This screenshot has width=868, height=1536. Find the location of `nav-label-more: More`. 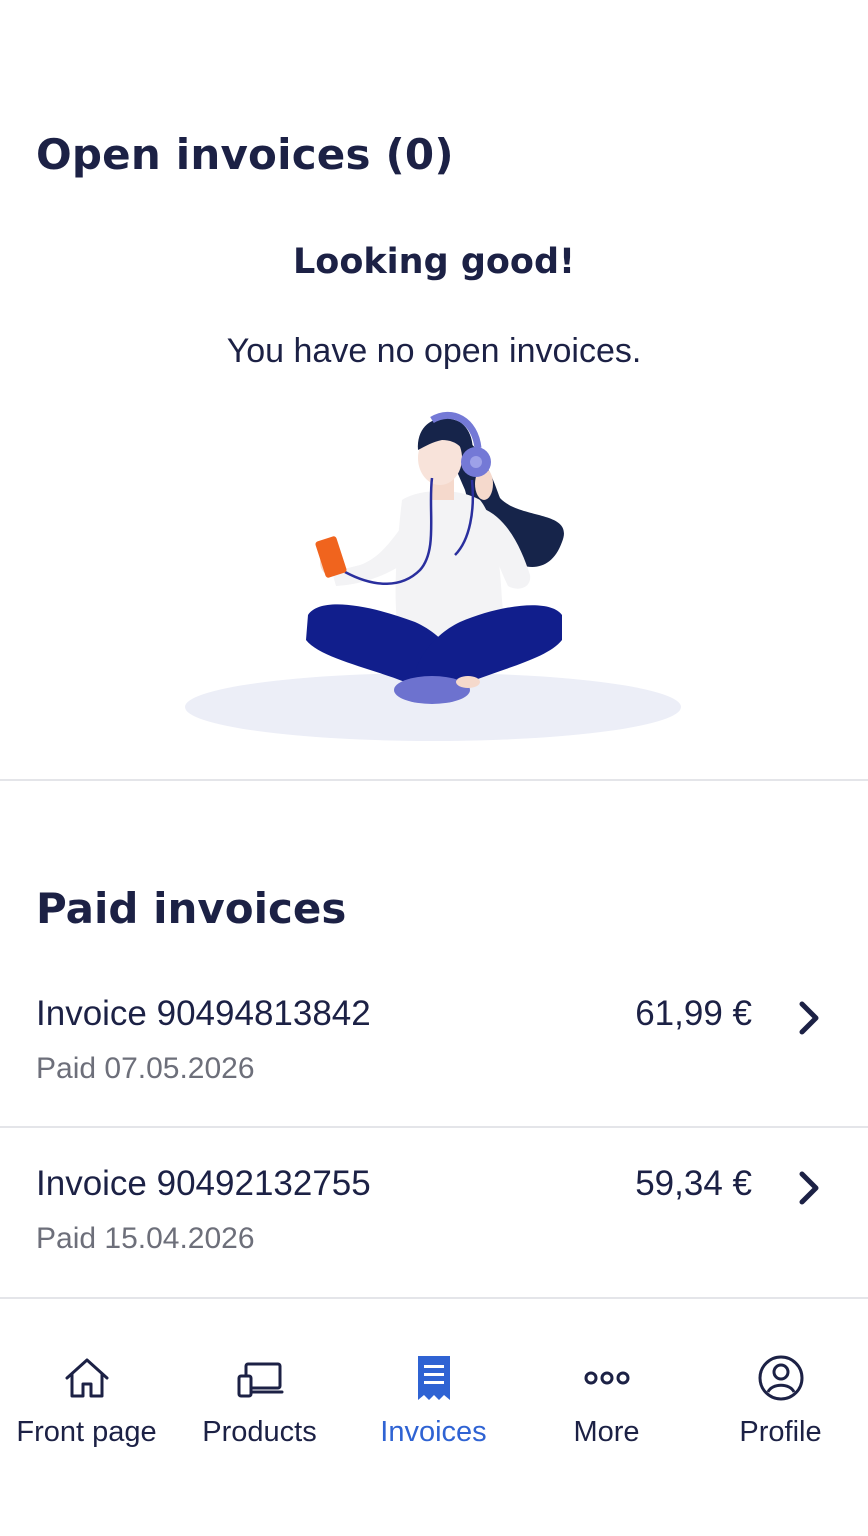

nav-label-more: More is located at coordinates (606, 1432).